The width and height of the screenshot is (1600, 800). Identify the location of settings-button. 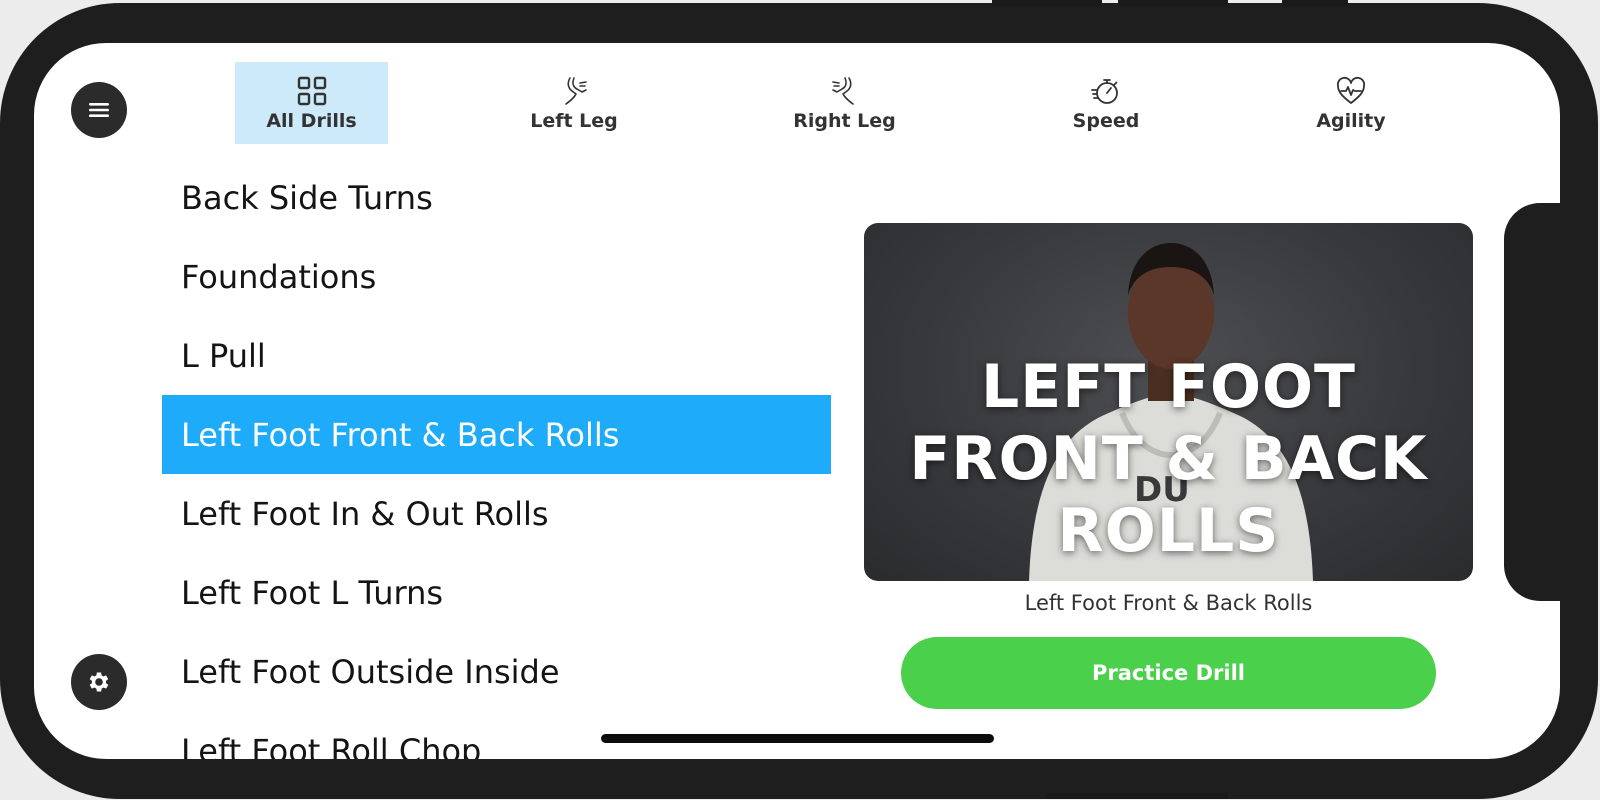
(99, 682).